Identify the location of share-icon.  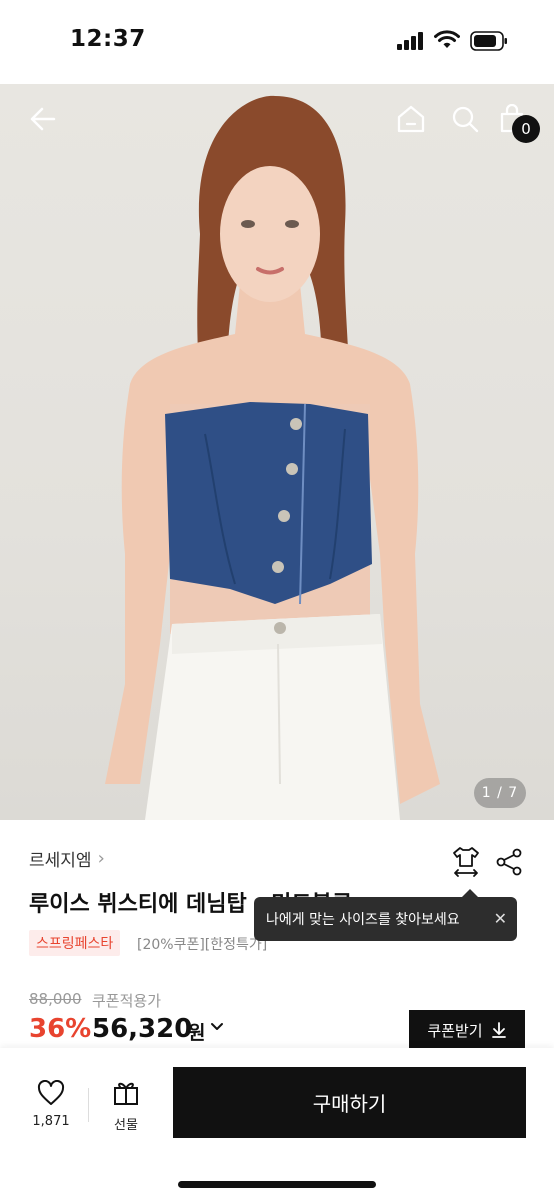
(509, 862).